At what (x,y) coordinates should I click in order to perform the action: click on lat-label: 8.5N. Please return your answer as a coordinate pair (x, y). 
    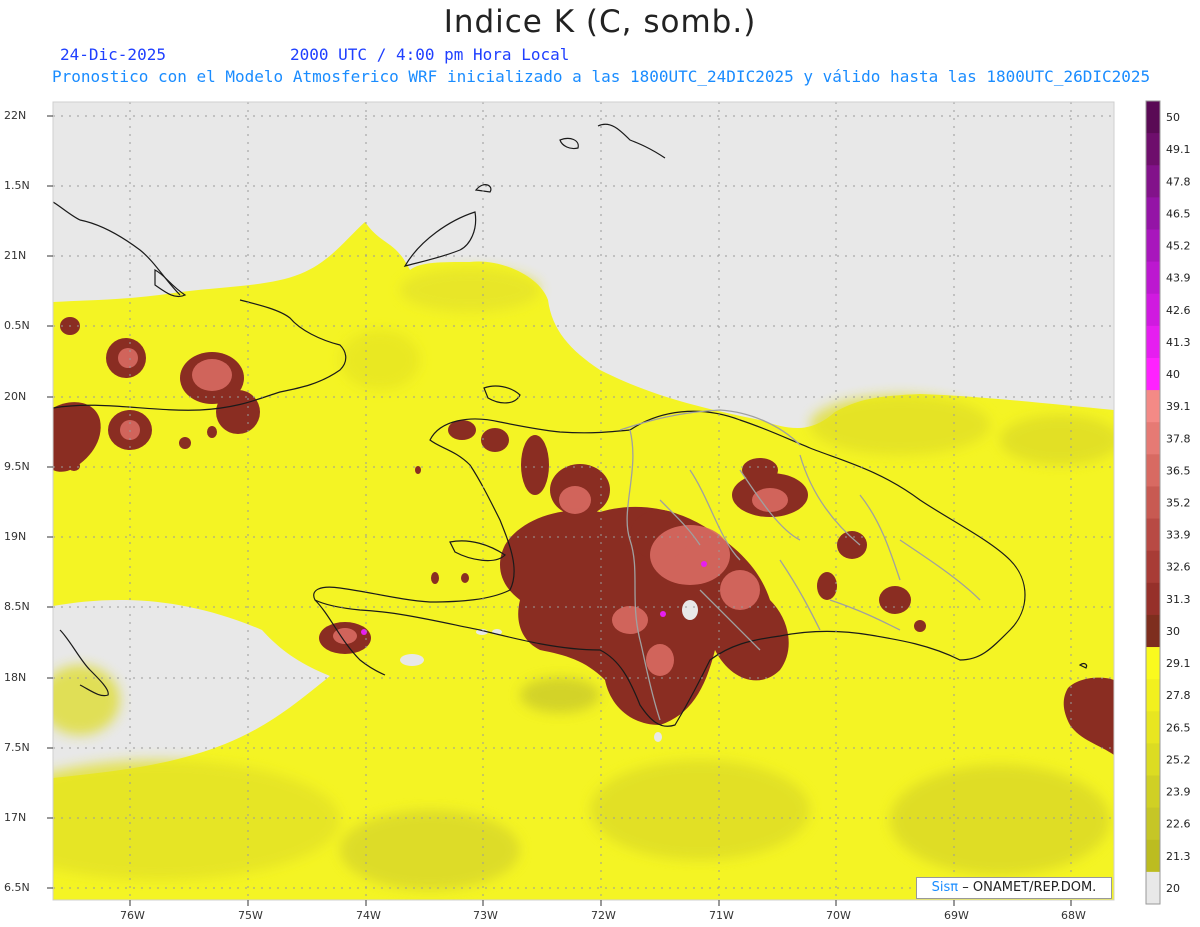
    Looking at the image, I should click on (17, 606).